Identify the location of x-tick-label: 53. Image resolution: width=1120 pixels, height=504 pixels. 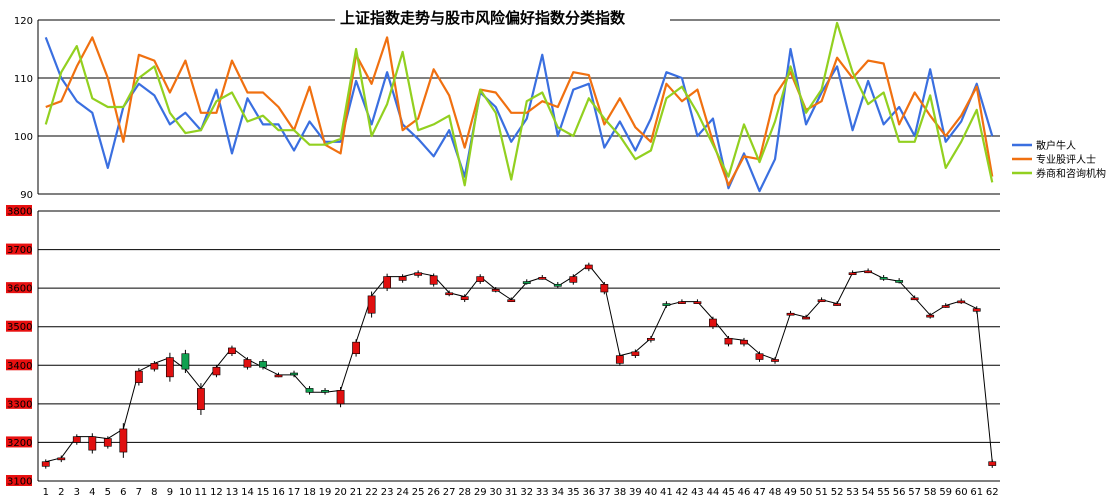
(852, 492).